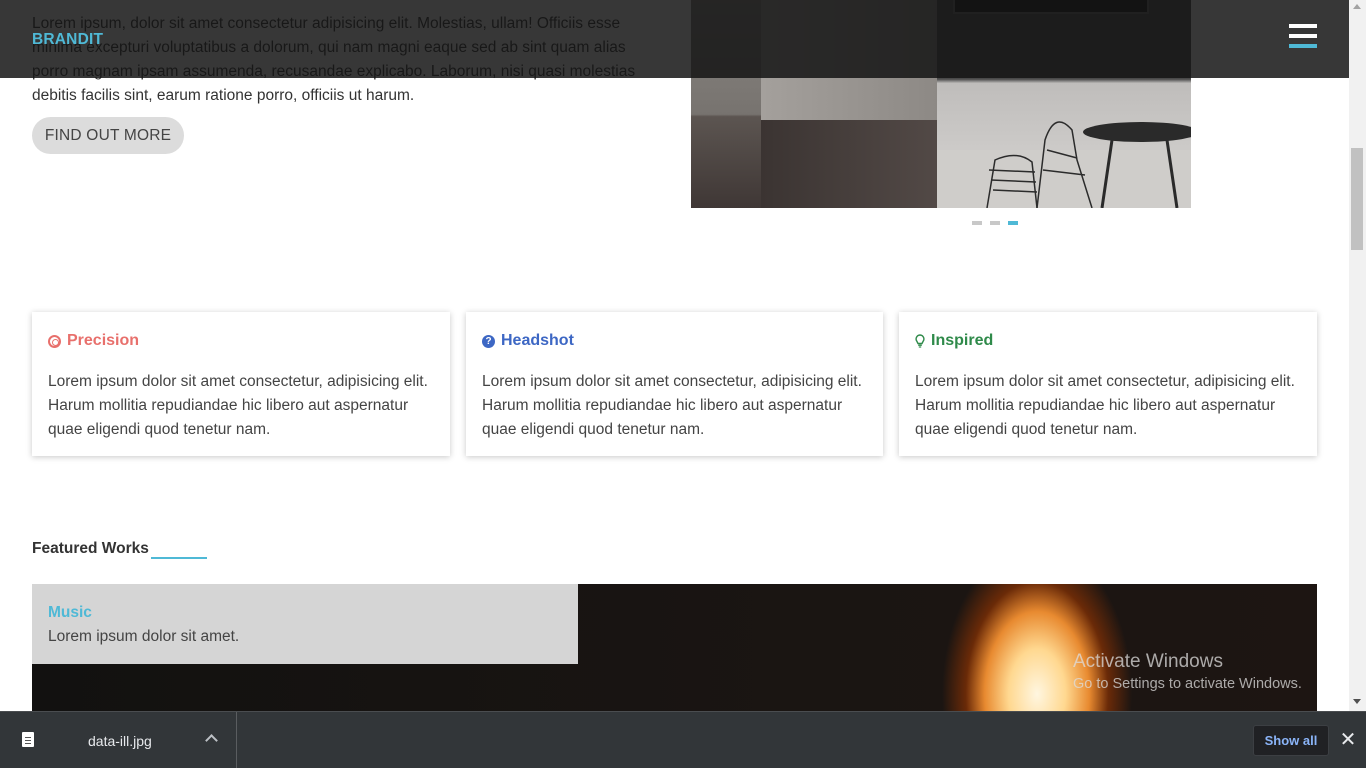 The width and height of the screenshot is (1366, 768). What do you see at coordinates (1348, 740) in the screenshot?
I see `close-icon: ✕` at bounding box center [1348, 740].